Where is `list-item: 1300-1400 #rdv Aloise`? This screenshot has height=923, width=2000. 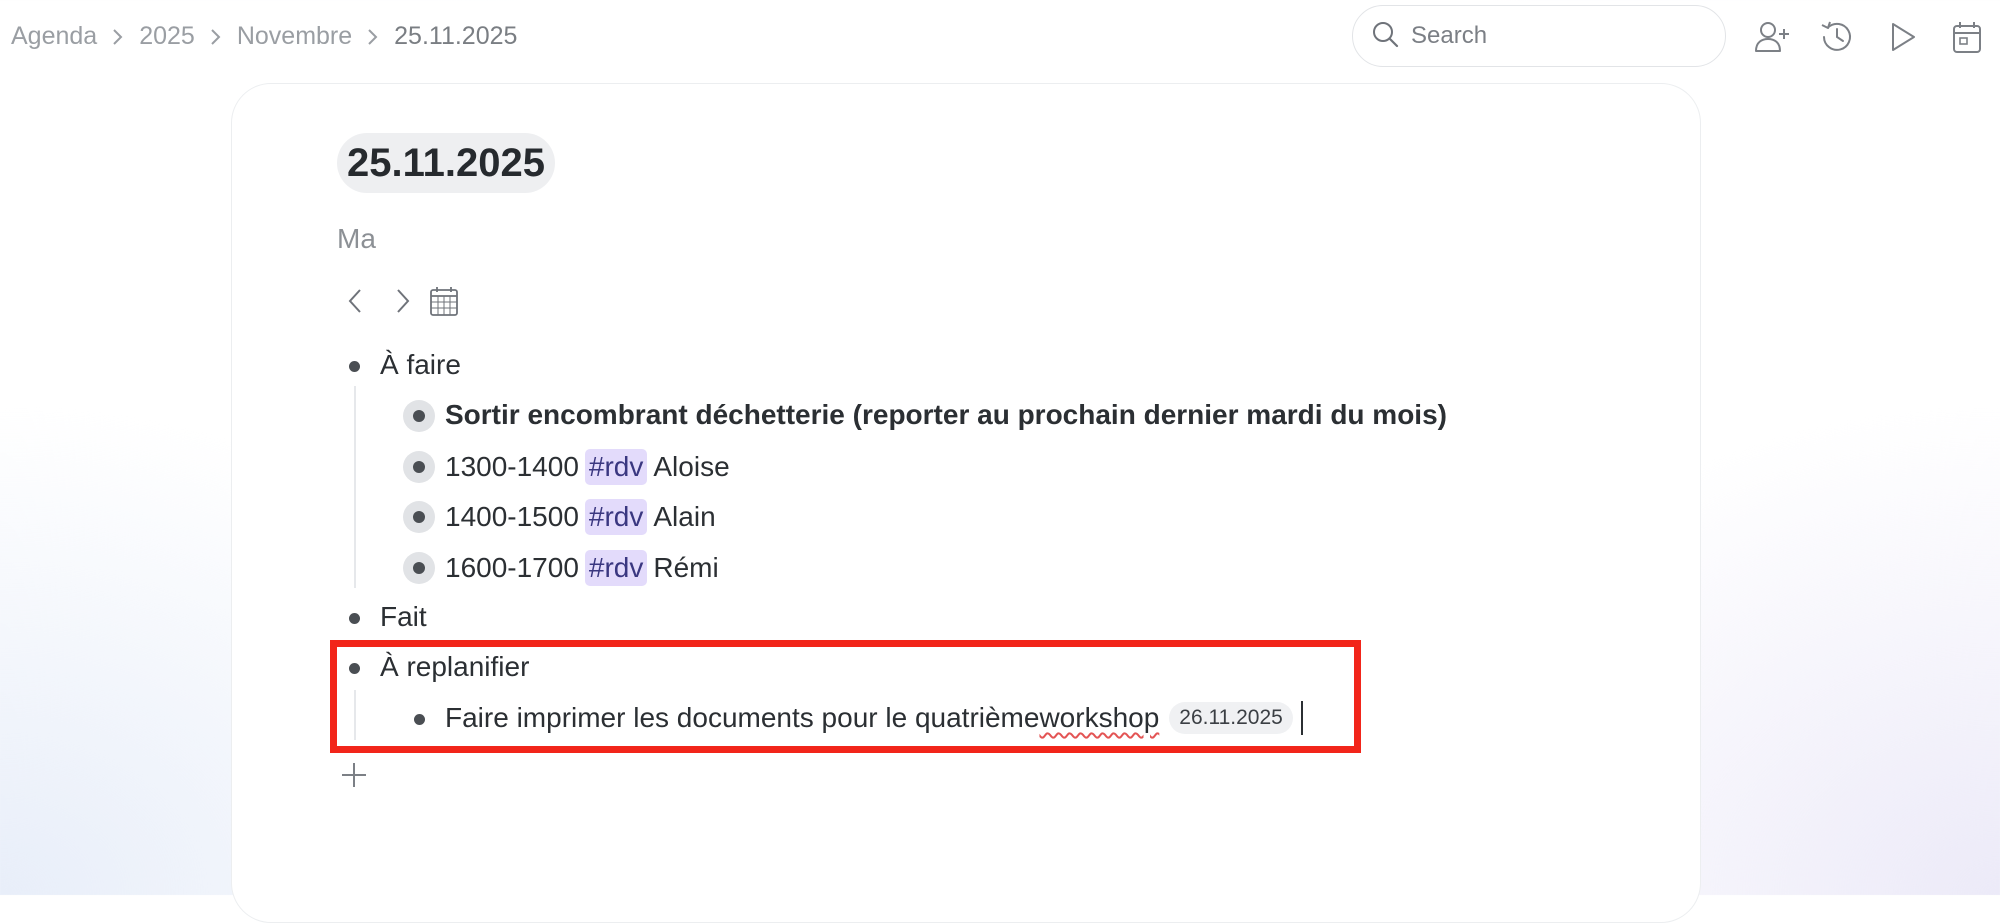
list-item: 1300-1400 #rdv Aloise is located at coordinates (587, 467).